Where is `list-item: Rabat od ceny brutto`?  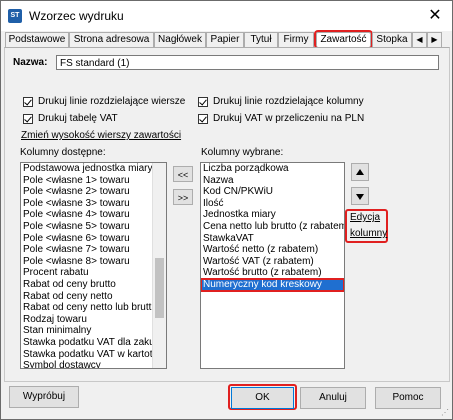
list-item: Rabat od ceny brutto is located at coordinates (93, 285).